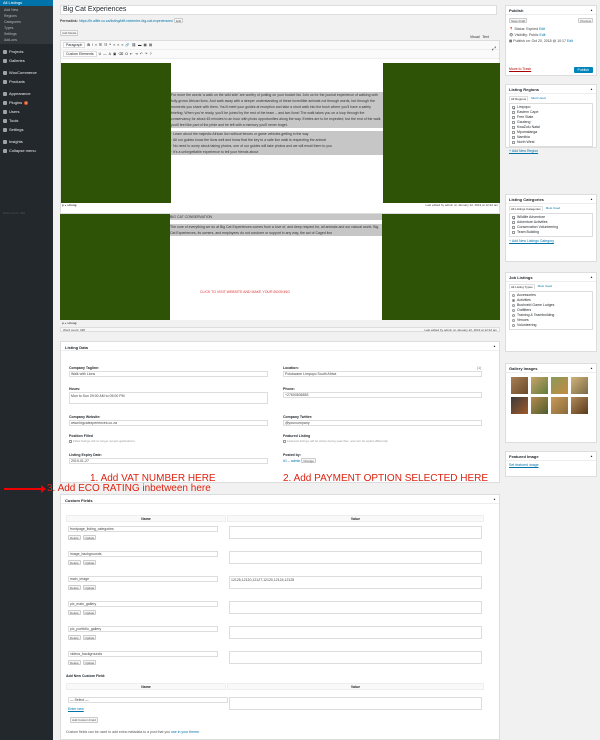 Image resolution: width=600 pixels, height=740 pixels. Describe the element at coordinates (591, 277) in the screenshot. I see `toggle-arrow-icon-6: ▲` at that location.